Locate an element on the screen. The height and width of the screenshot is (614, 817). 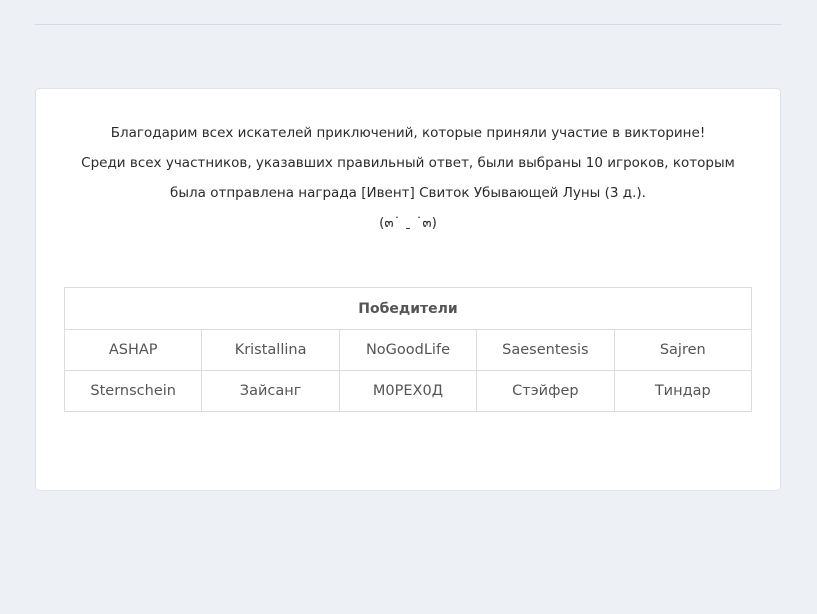
winner-cell: ASHAP is located at coordinates (133, 350).